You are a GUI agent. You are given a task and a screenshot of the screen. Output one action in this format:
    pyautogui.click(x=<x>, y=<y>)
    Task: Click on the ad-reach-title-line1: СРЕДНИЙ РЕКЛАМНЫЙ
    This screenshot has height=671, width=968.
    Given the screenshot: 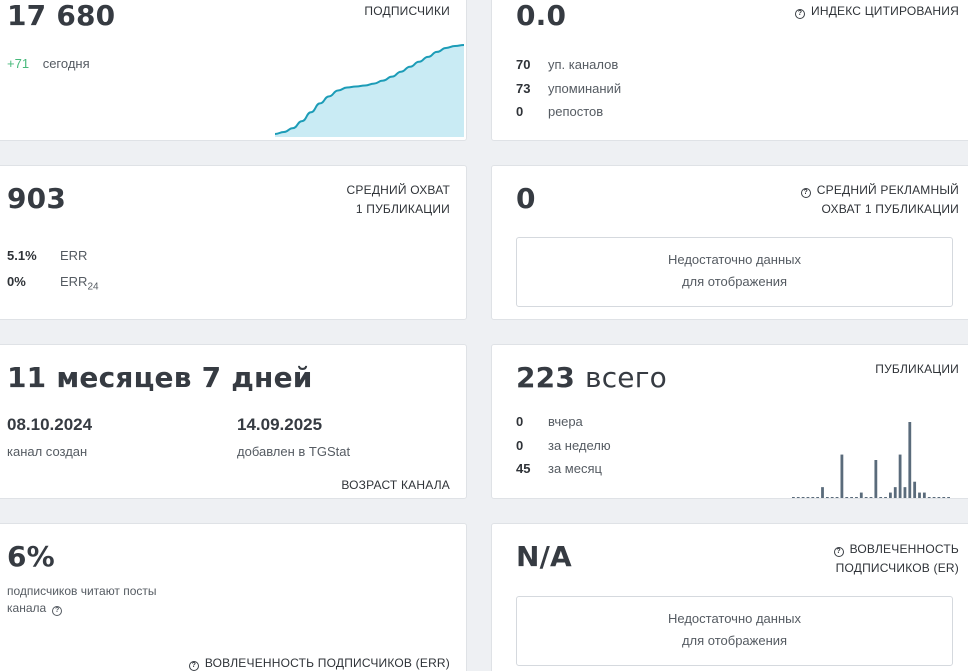 What is the action you would take?
    pyautogui.click(x=887, y=190)
    